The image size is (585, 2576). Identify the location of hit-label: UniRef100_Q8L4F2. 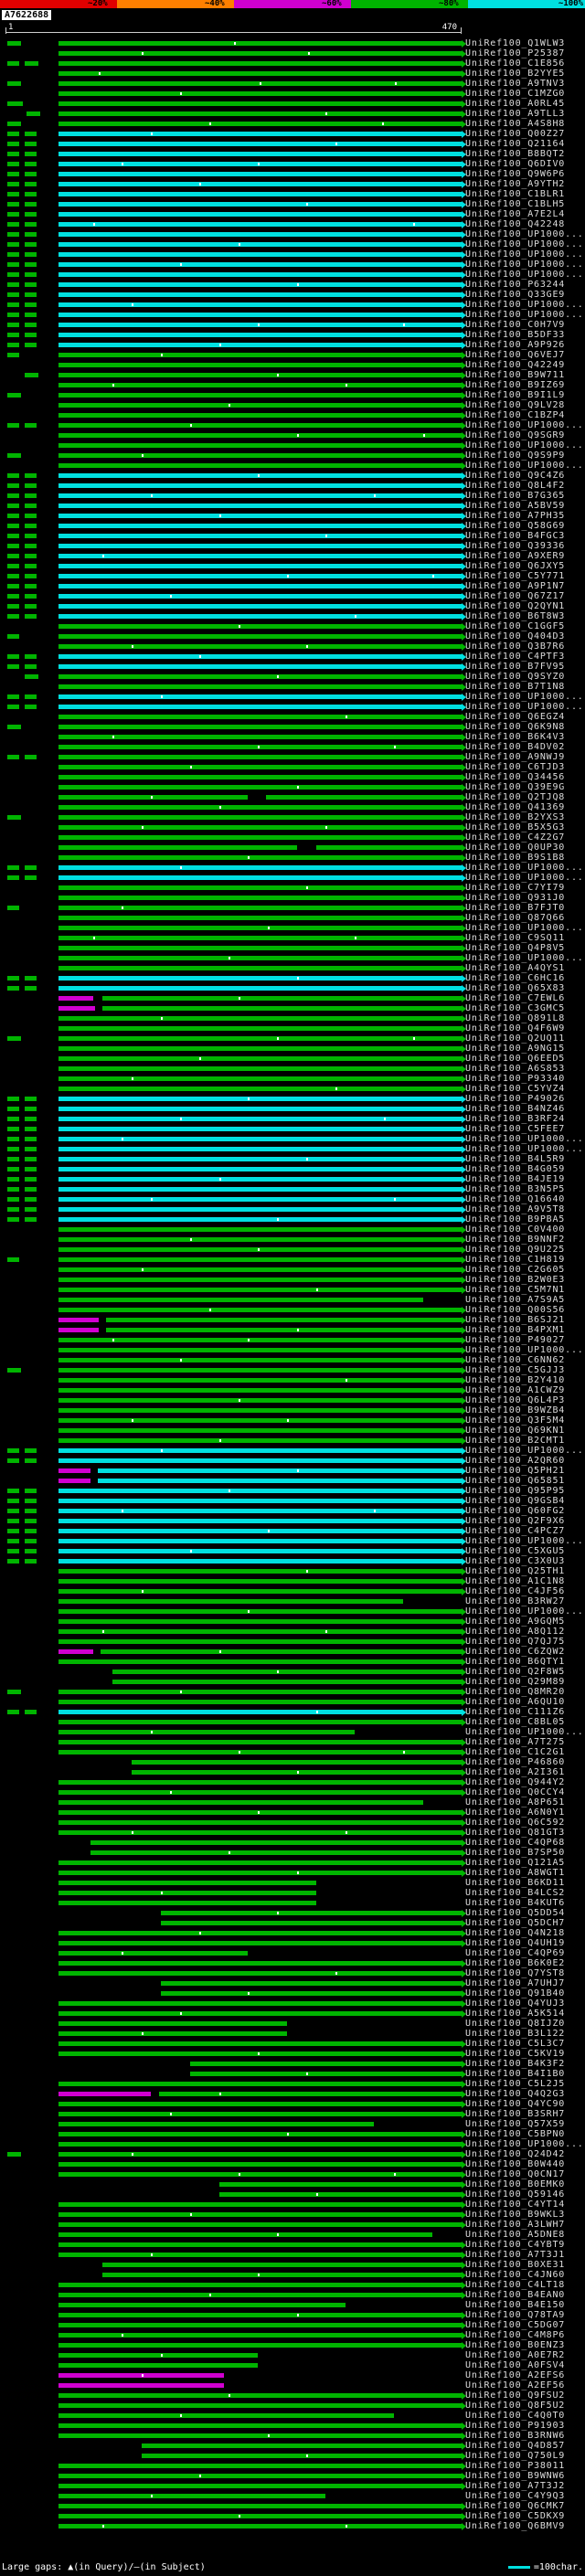
(515, 486).